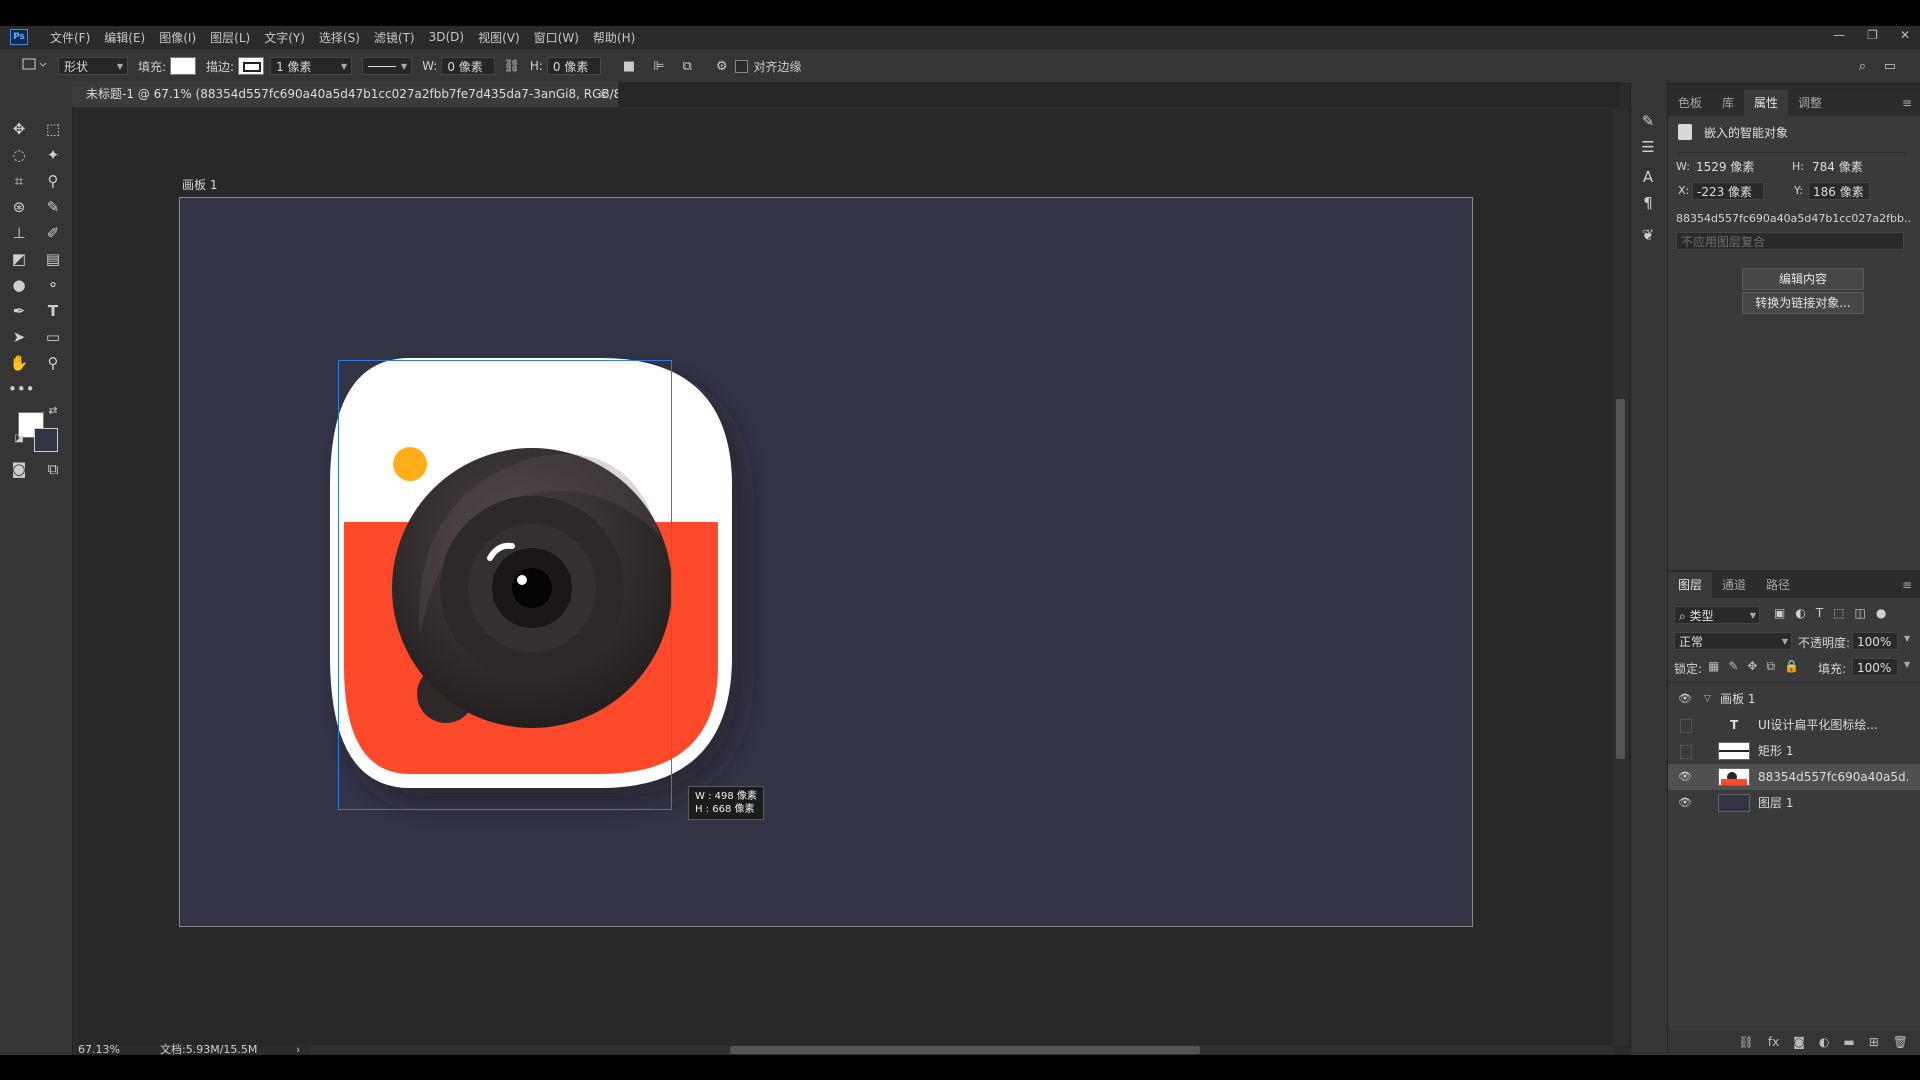  What do you see at coordinates (93, 66) in the screenshot?
I see `shape-mode-select: 形状 ▼` at bounding box center [93, 66].